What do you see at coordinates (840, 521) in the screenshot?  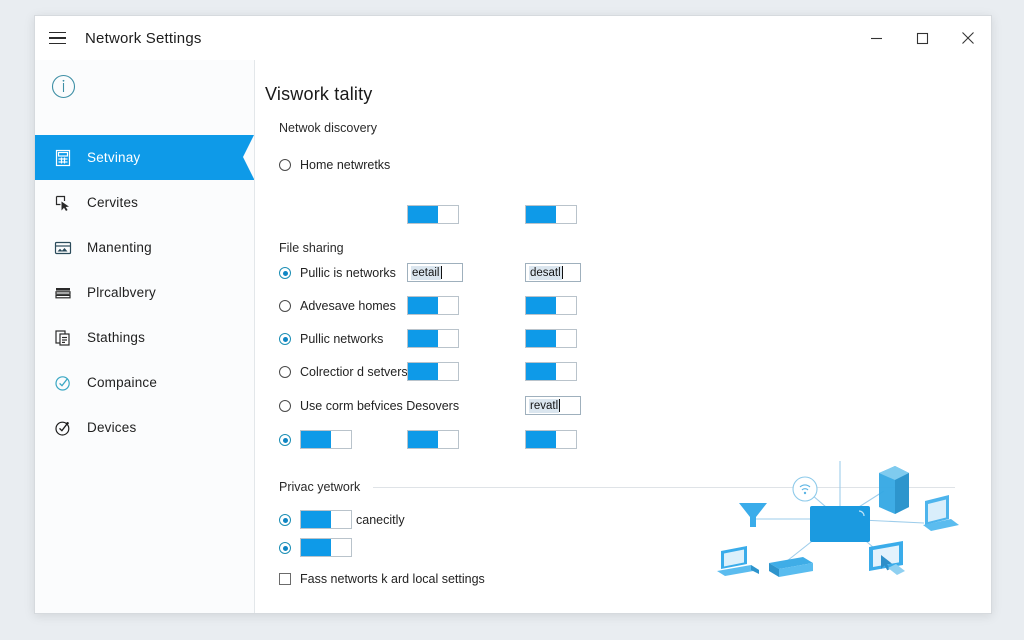 I see `network-topology-diagram` at bounding box center [840, 521].